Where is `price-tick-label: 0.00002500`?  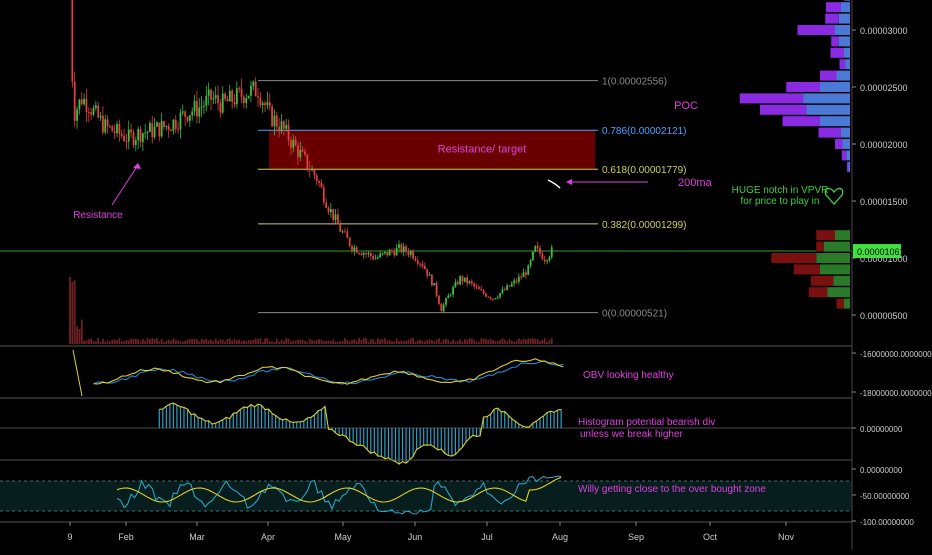 price-tick-label: 0.00002500 is located at coordinates (884, 88).